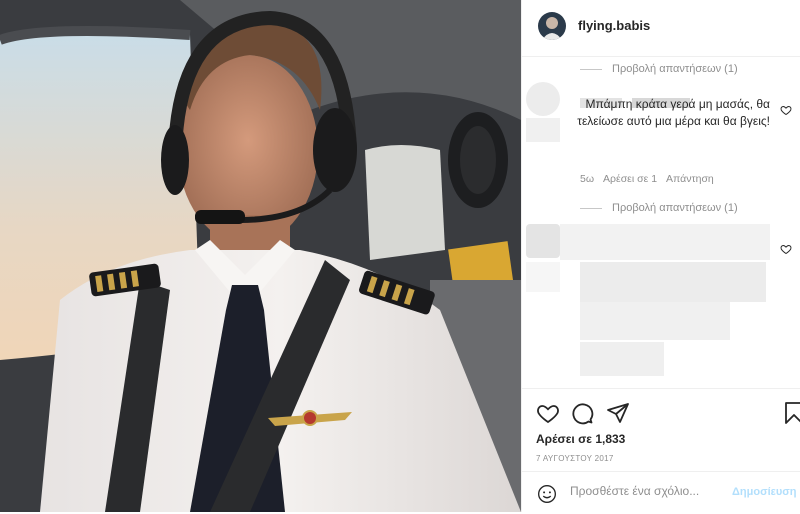 This screenshot has width=800, height=514. Describe the element at coordinates (548, 413) in the screenshot. I see `heart-icon` at that location.